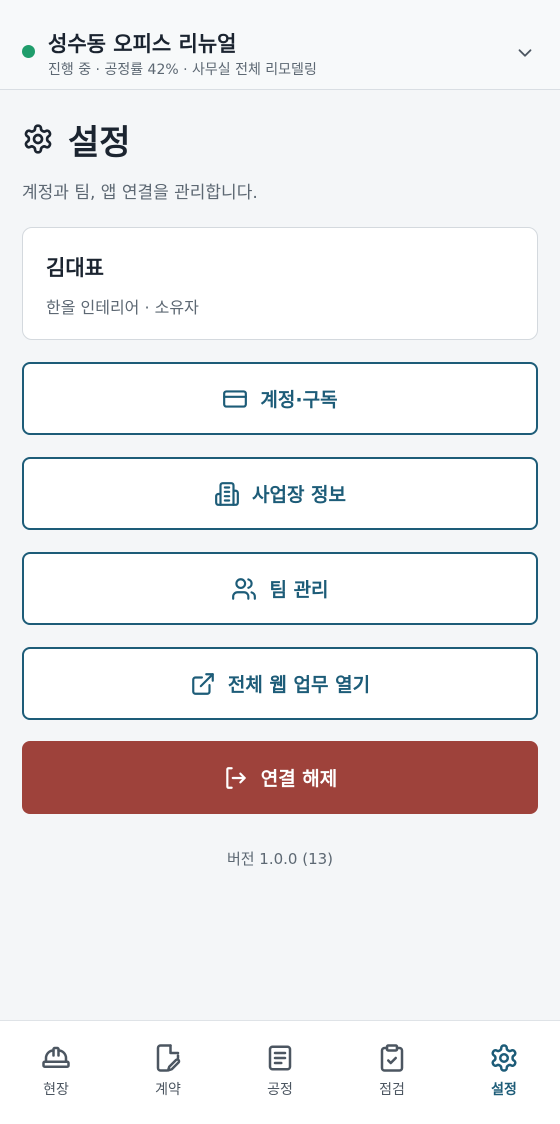 The width and height of the screenshot is (560, 1124). I want to click on users-icon, so click(244, 588).